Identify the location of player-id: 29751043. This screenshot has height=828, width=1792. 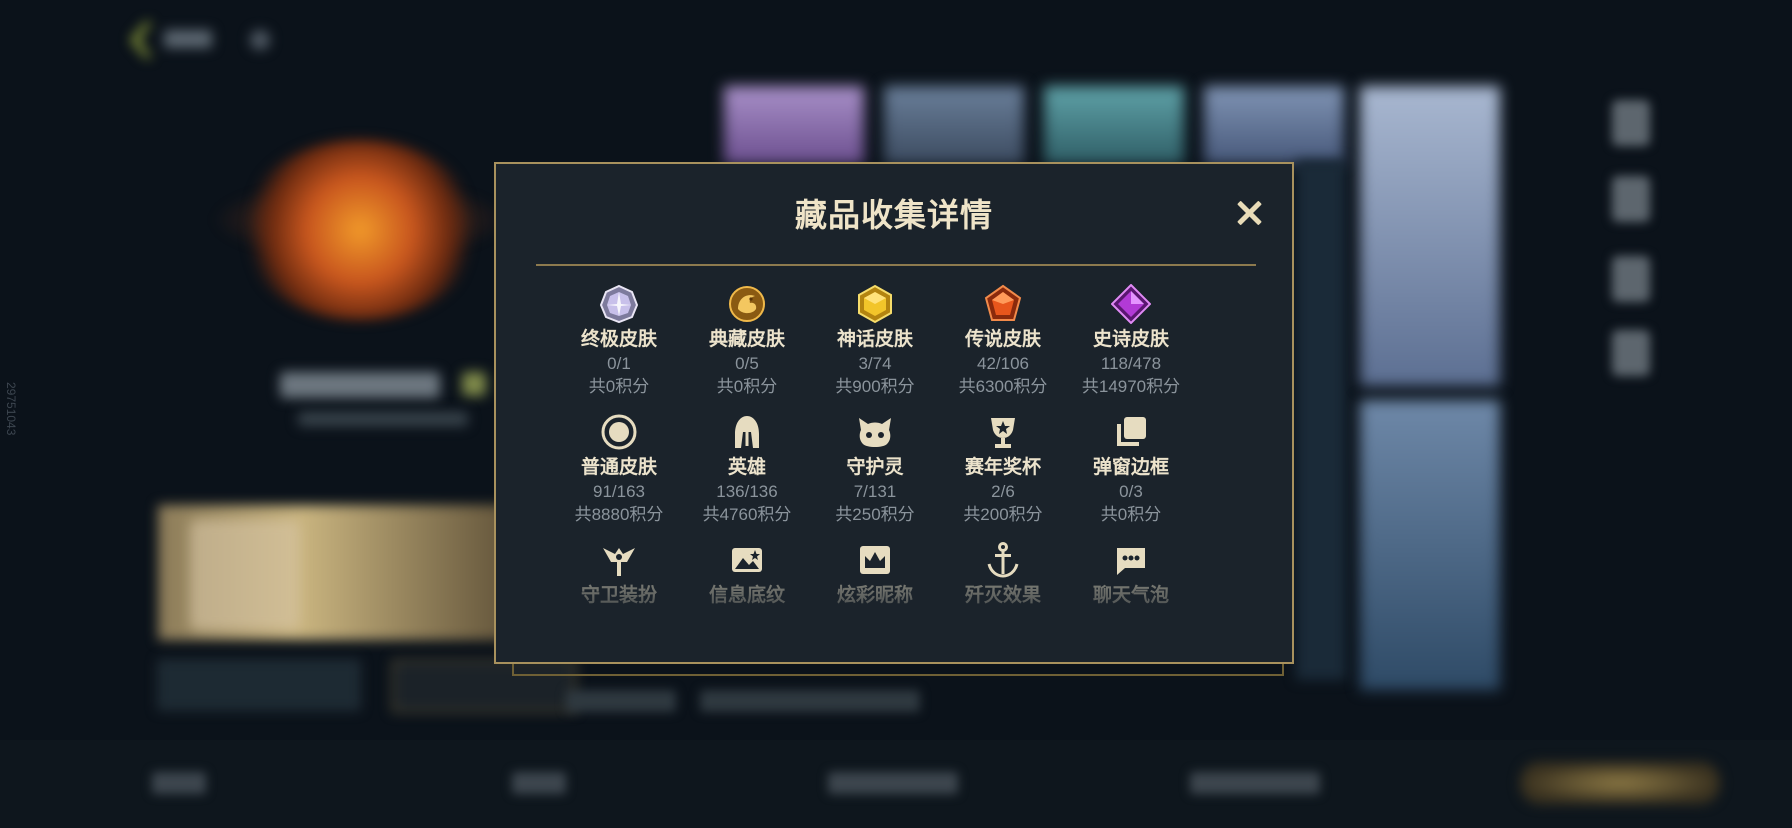
(11, 409).